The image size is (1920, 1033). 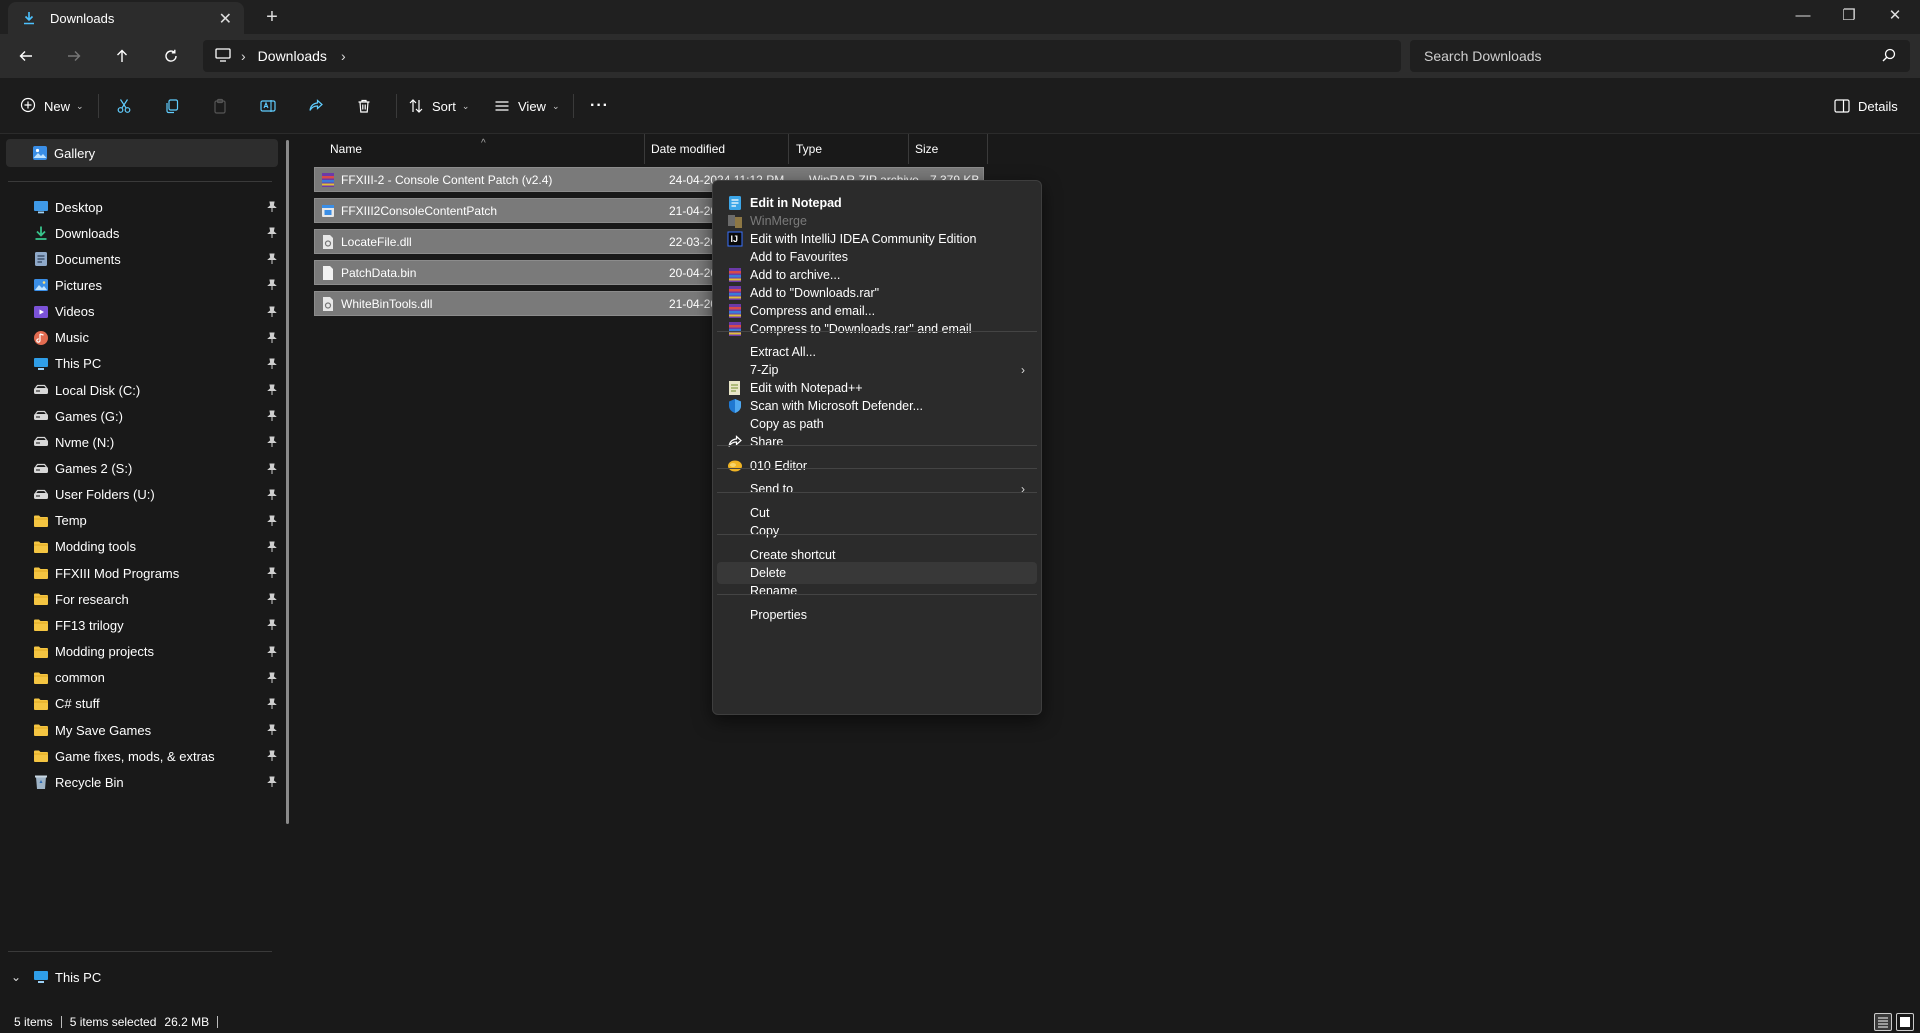 I want to click on view-button: View ⌄, so click(x=527, y=106).